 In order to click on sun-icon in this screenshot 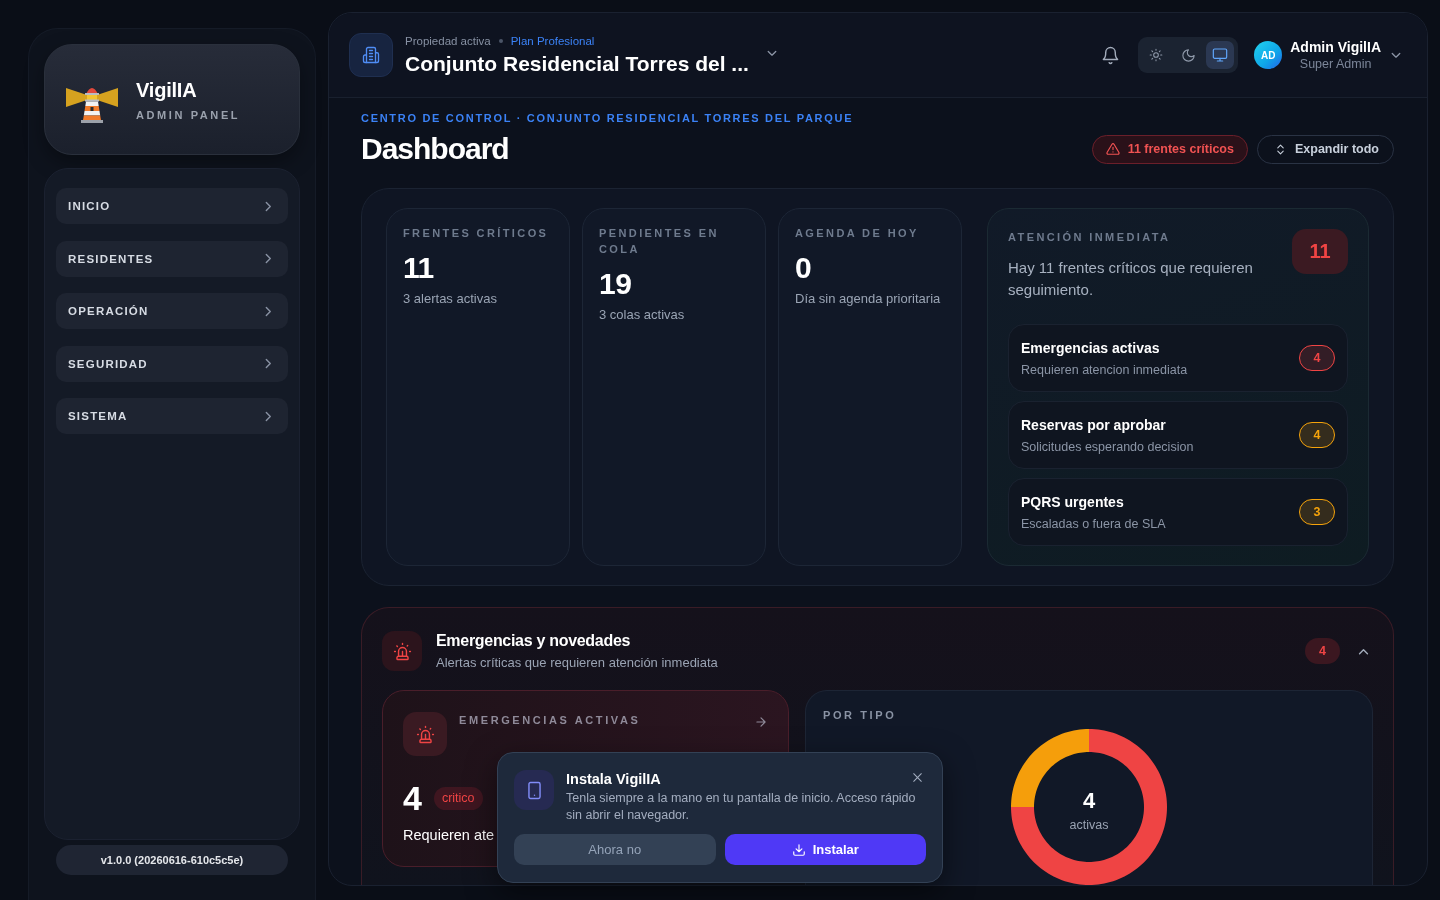, I will do `click(1156, 55)`.